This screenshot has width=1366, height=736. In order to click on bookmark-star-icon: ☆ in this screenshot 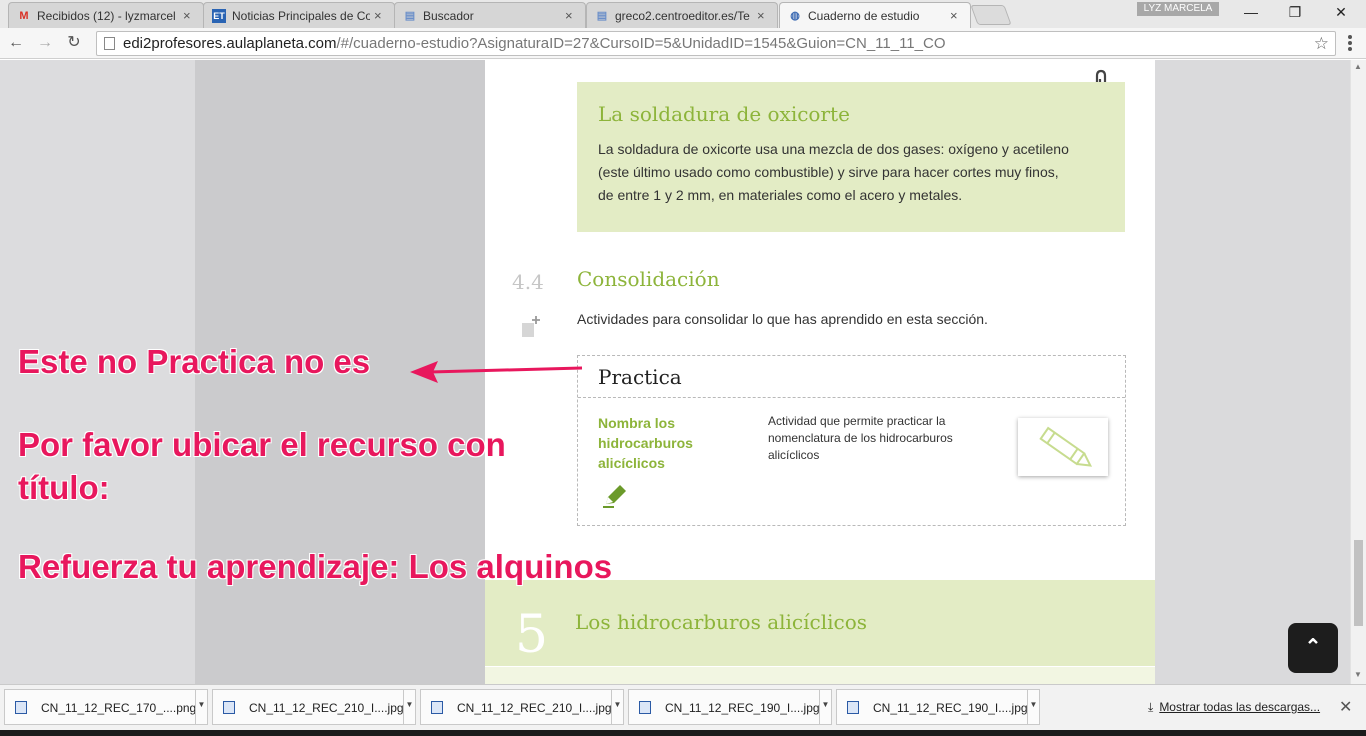, I will do `click(1321, 43)`.